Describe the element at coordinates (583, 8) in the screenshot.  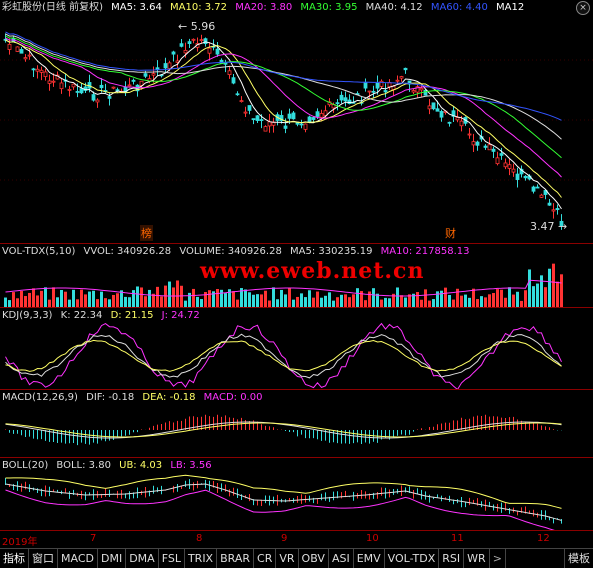
I see `close-icon: ×` at that location.